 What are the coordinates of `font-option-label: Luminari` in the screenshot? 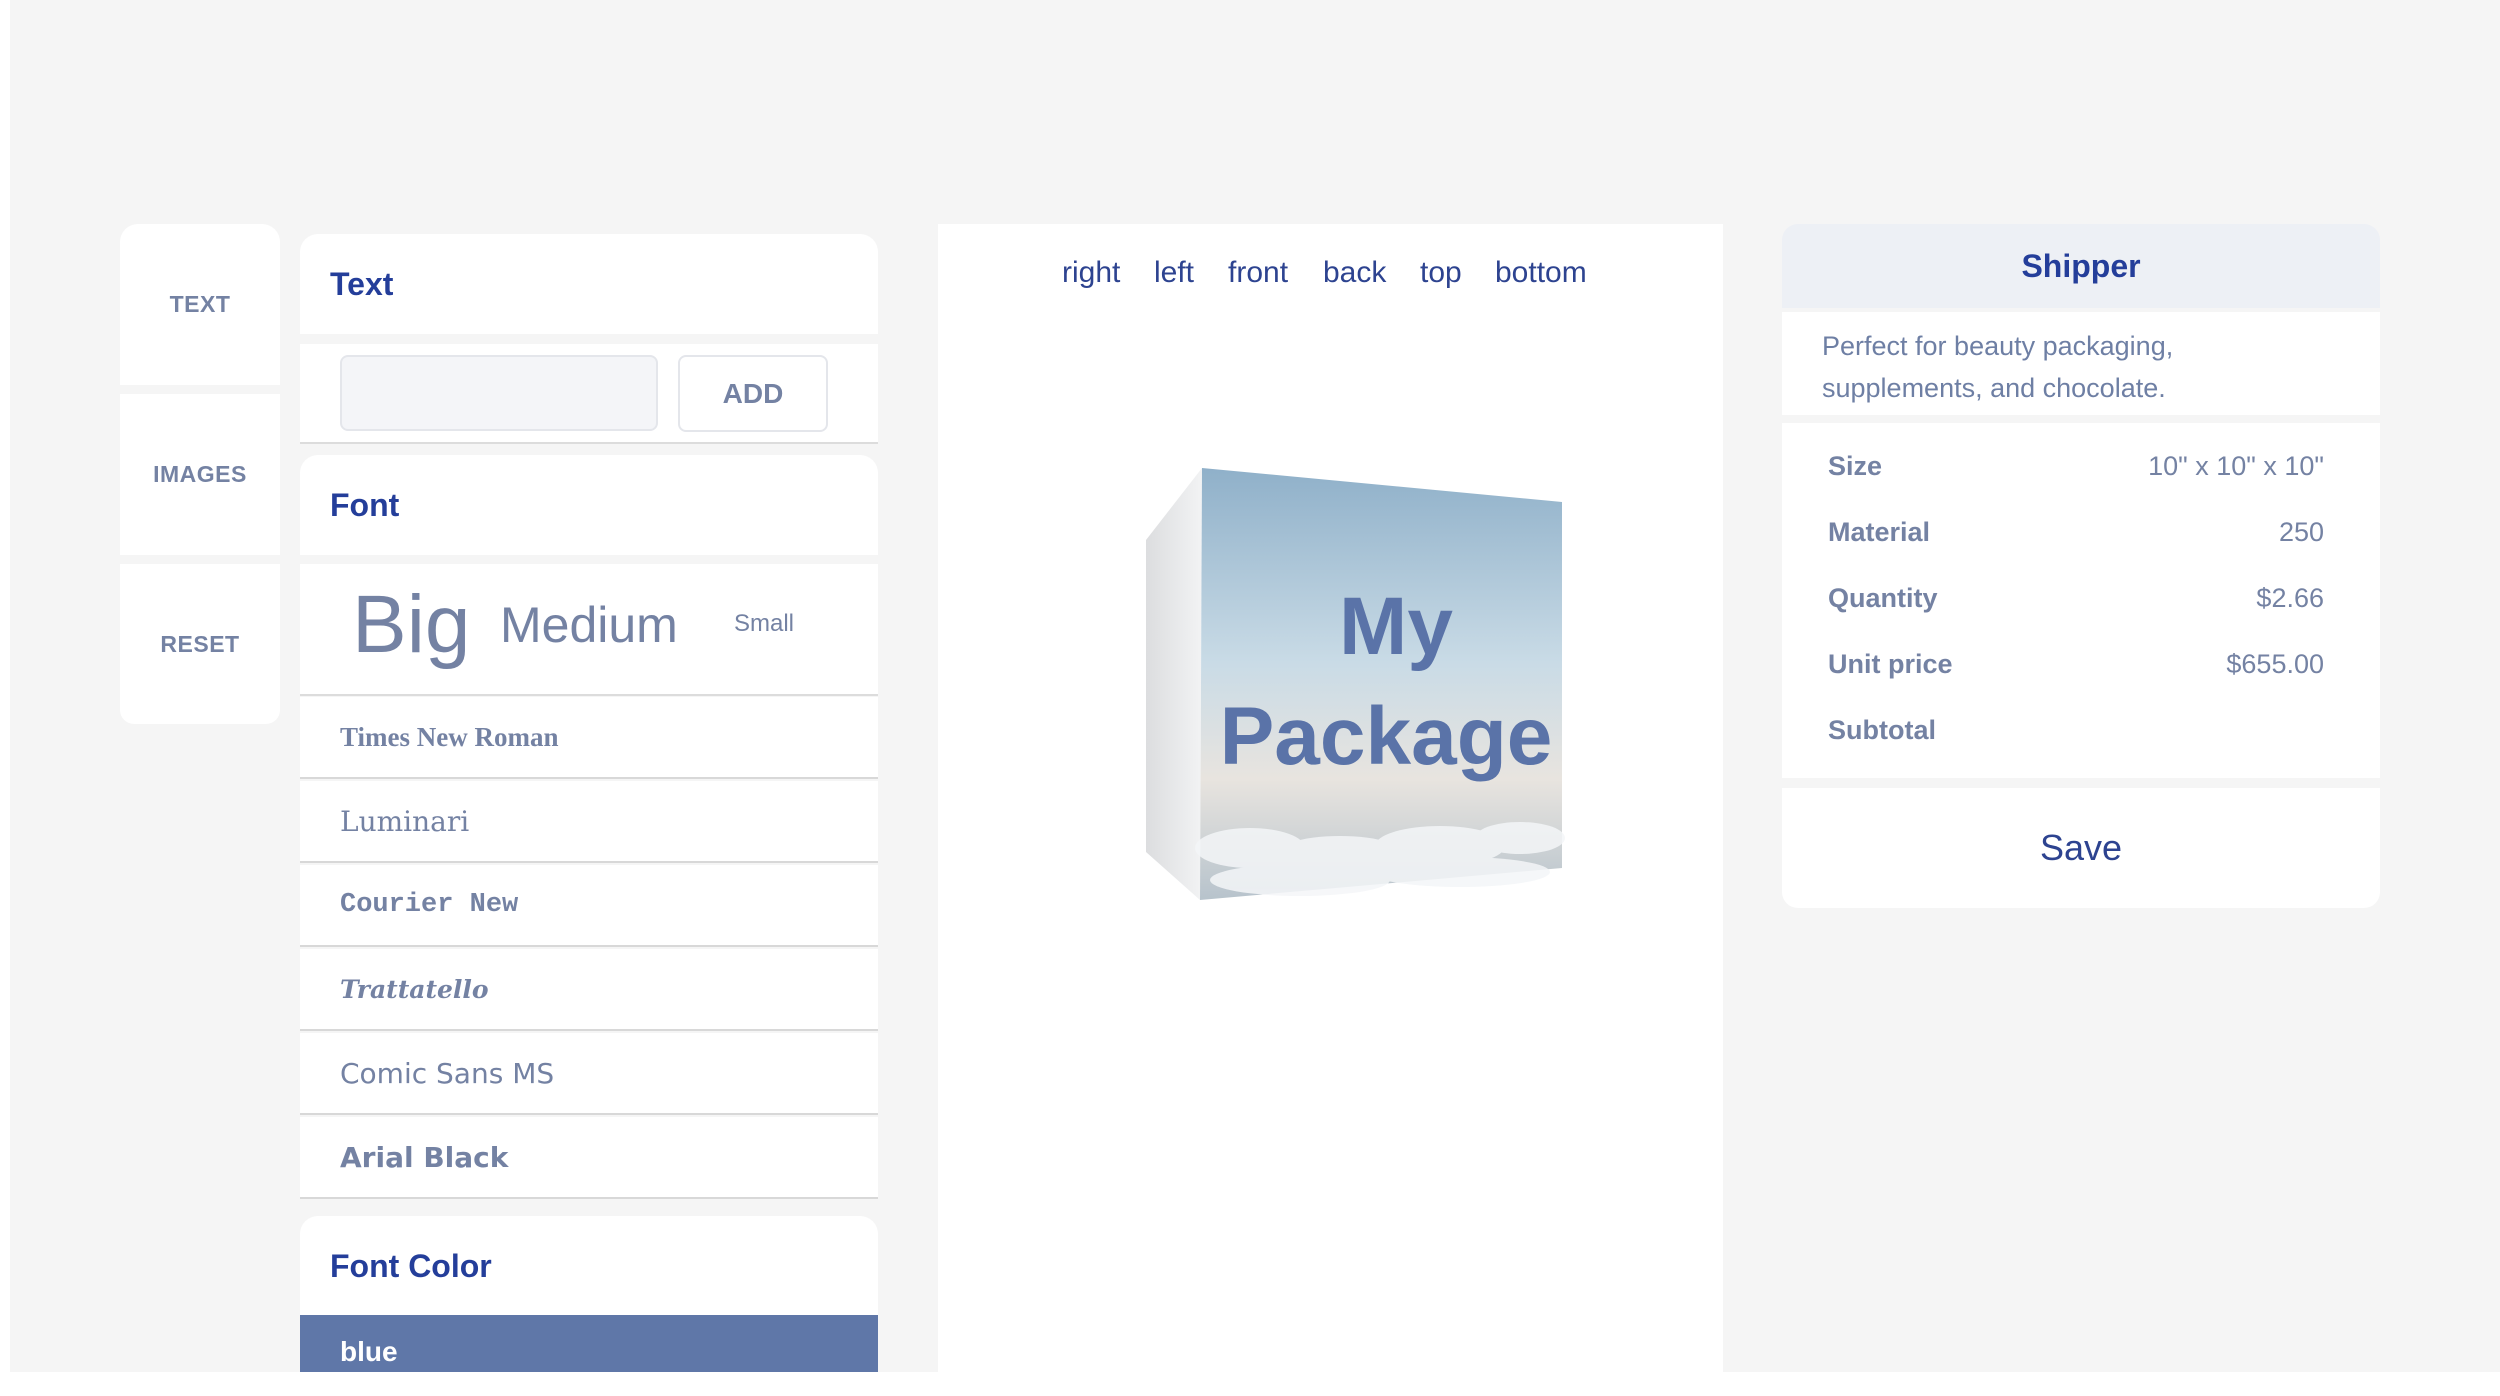 It's located at (405, 821).